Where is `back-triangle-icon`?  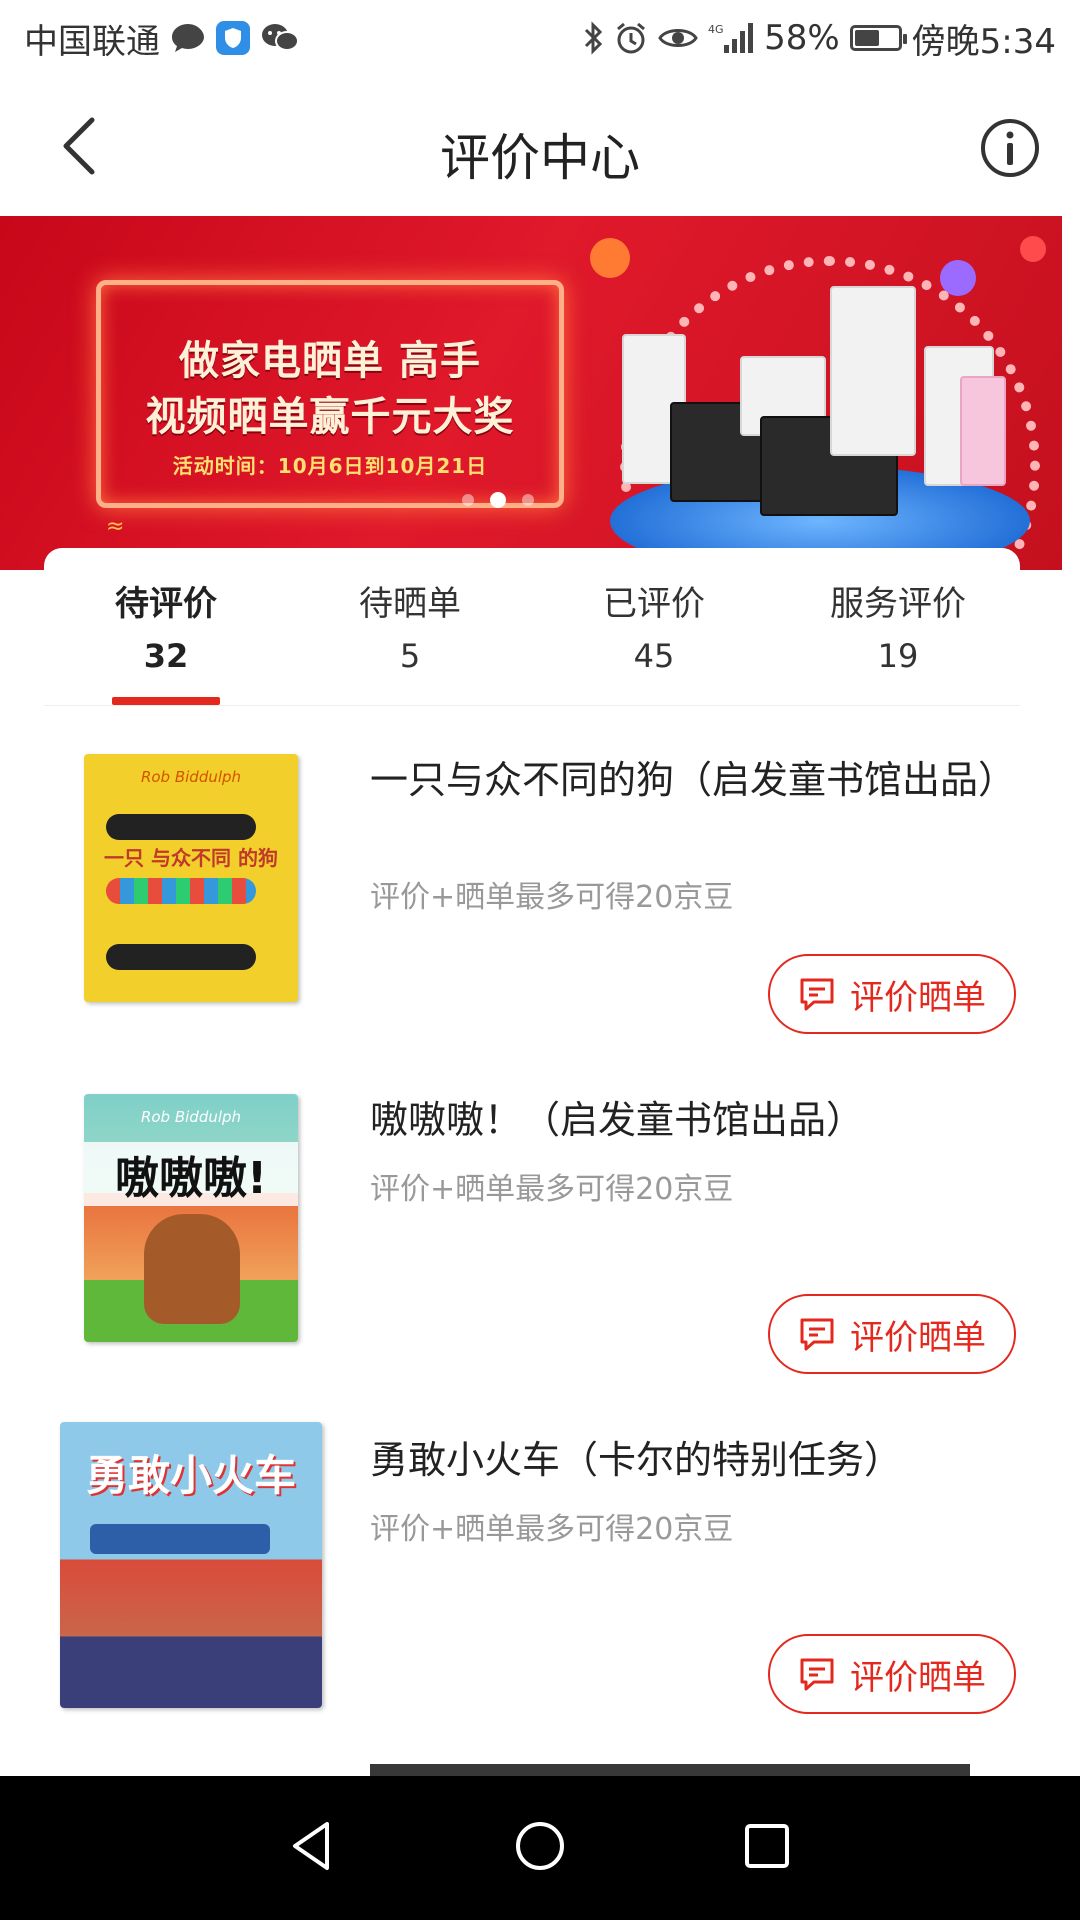
back-triangle-icon is located at coordinates (313, 1848).